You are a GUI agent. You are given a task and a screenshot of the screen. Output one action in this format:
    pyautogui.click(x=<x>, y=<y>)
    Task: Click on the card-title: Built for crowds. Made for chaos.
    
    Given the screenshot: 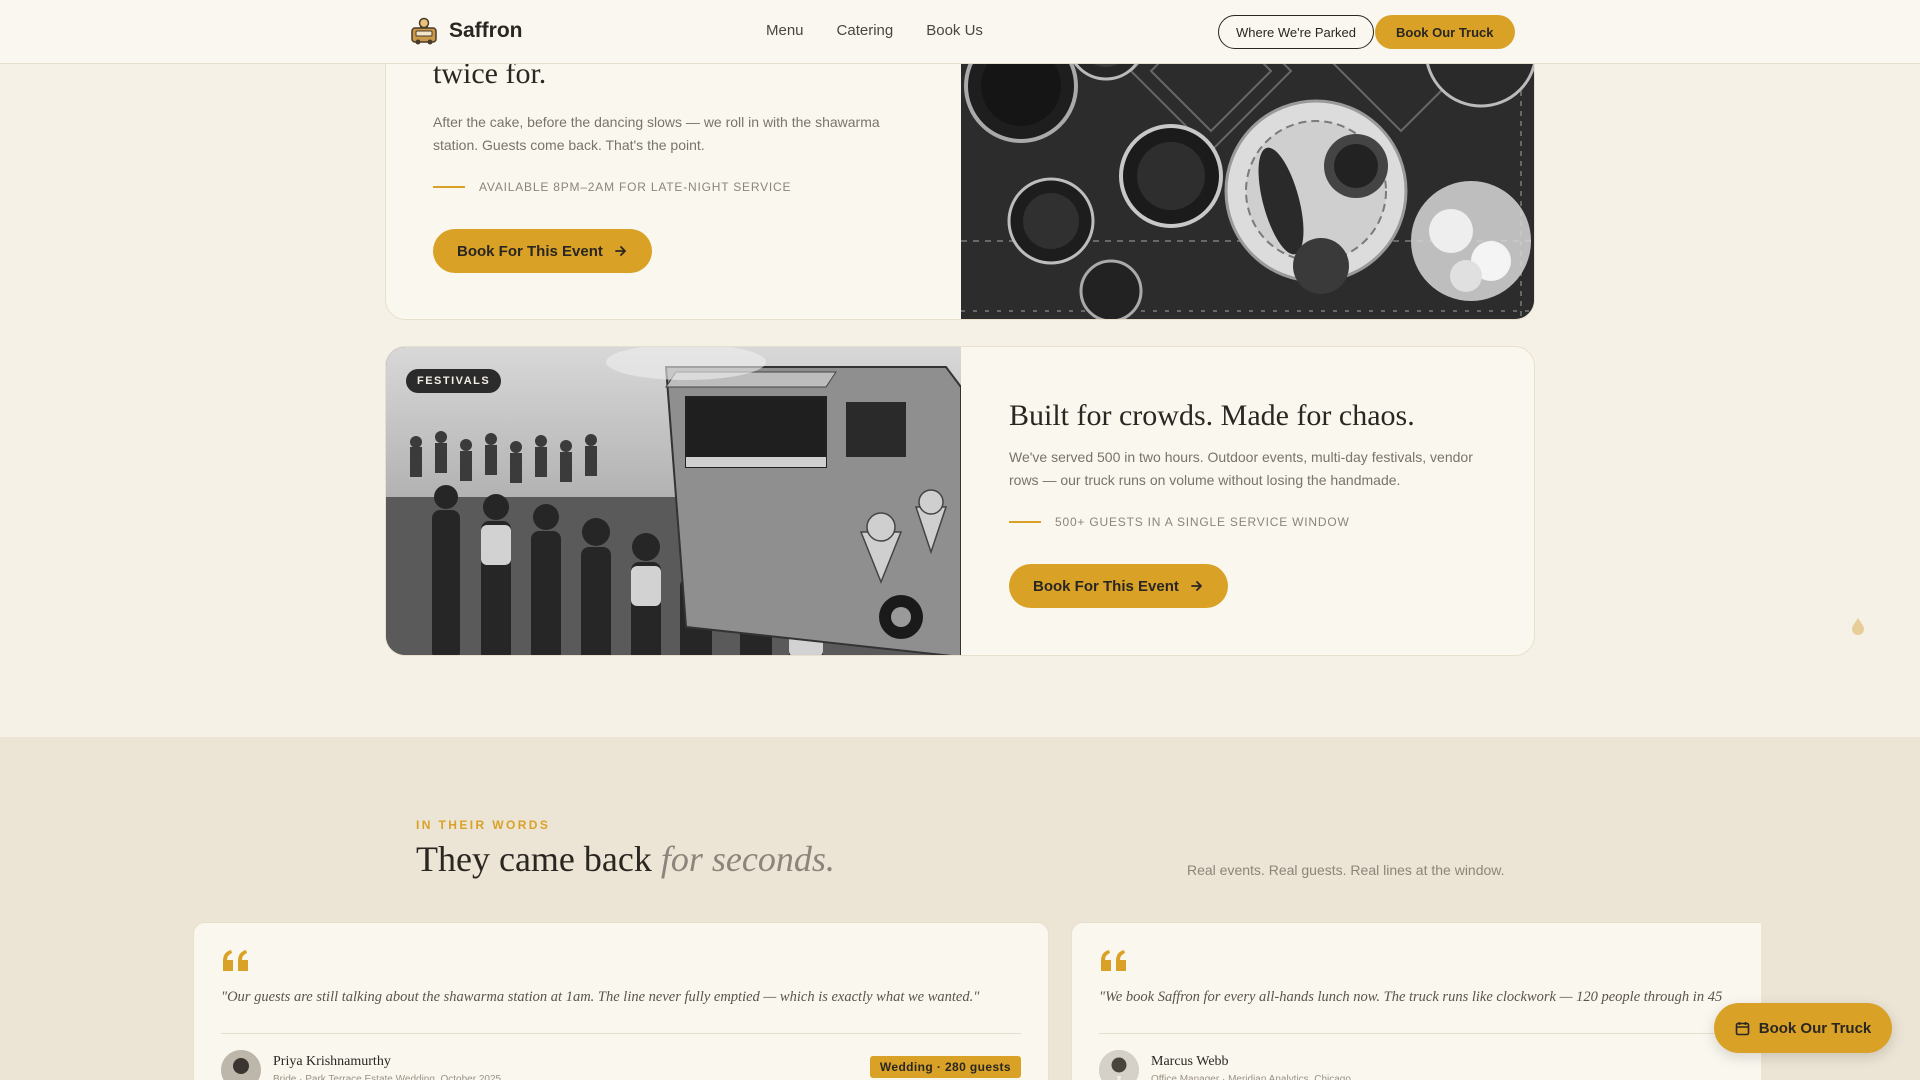 What is the action you would take?
    pyautogui.click(x=1212, y=415)
    